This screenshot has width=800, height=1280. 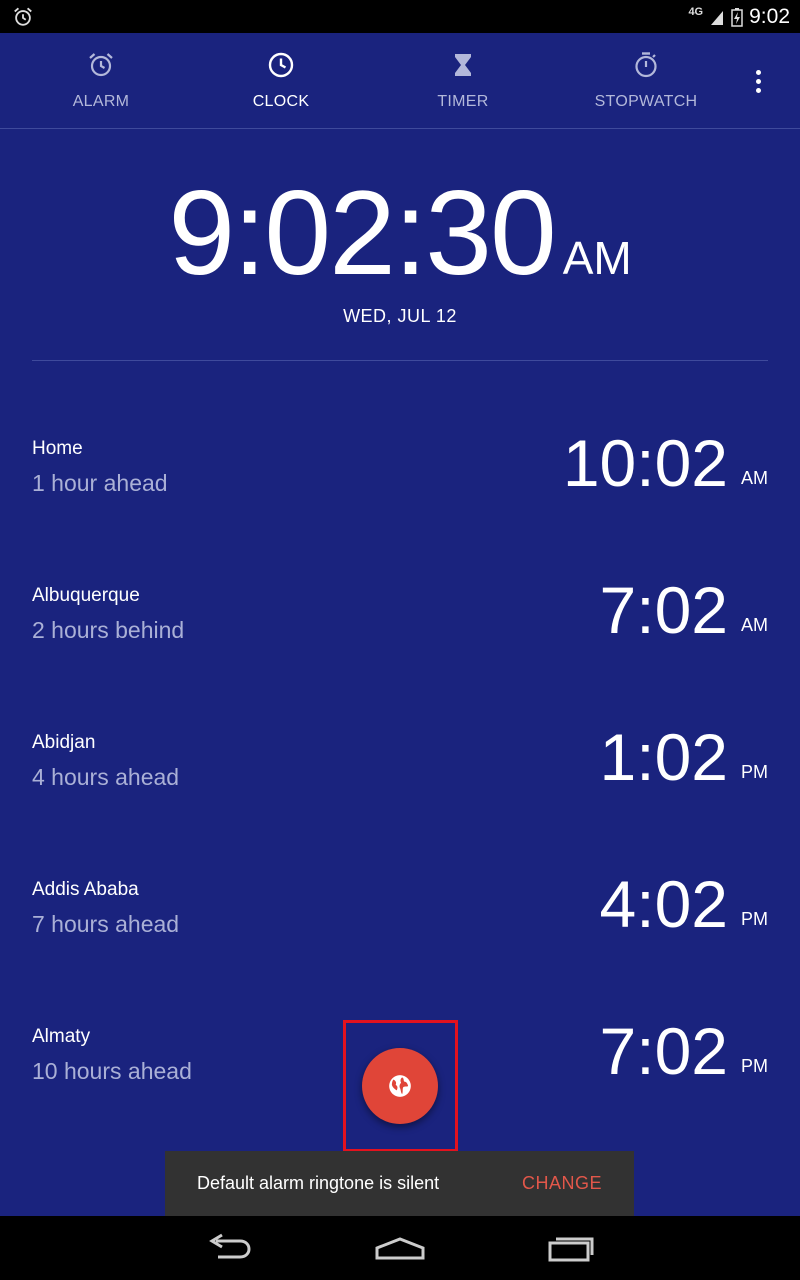 What do you see at coordinates (85, 889) in the screenshot?
I see `city-name: Addis Ababa` at bounding box center [85, 889].